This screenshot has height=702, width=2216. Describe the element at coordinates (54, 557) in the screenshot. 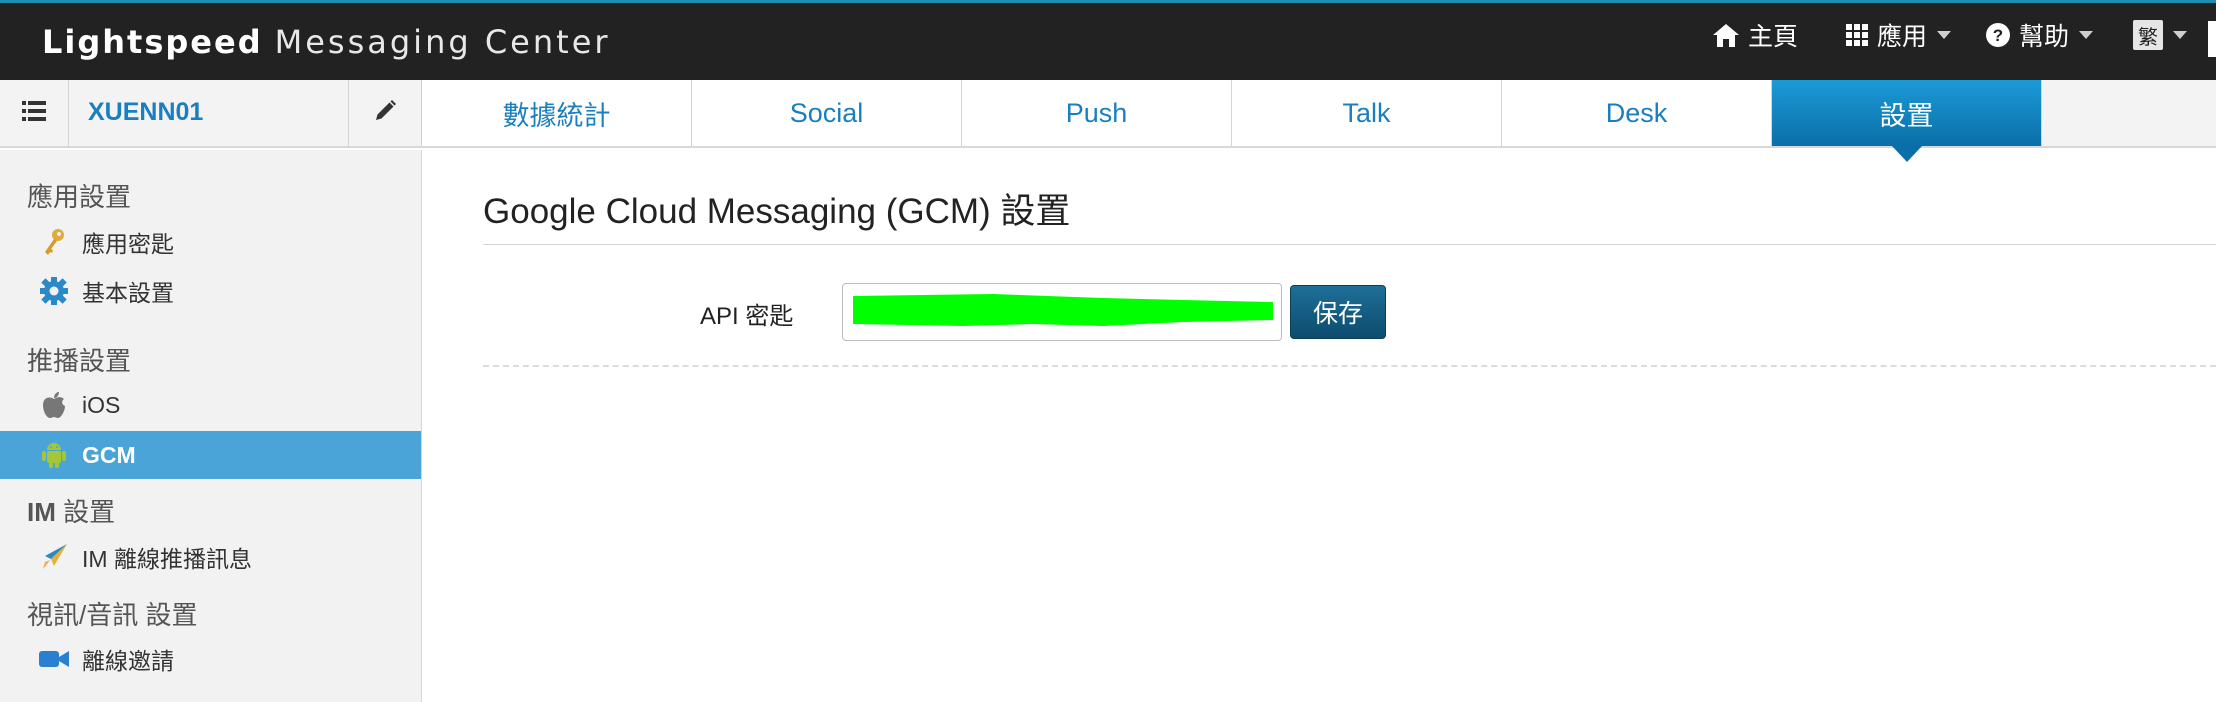

I see `rocket-icon` at that location.